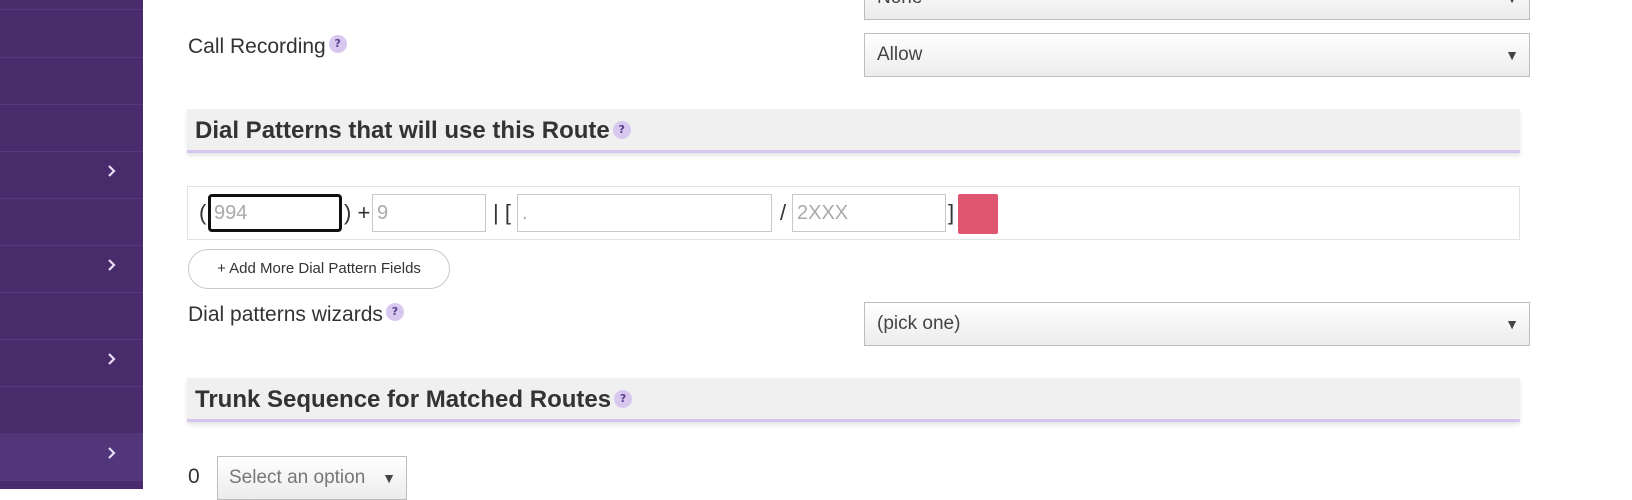 The width and height of the screenshot is (1632, 500). What do you see at coordinates (1197, 324) in the screenshot?
I see `dial-patterns-wizards-select: (pick one) ▼` at bounding box center [1197, 324].